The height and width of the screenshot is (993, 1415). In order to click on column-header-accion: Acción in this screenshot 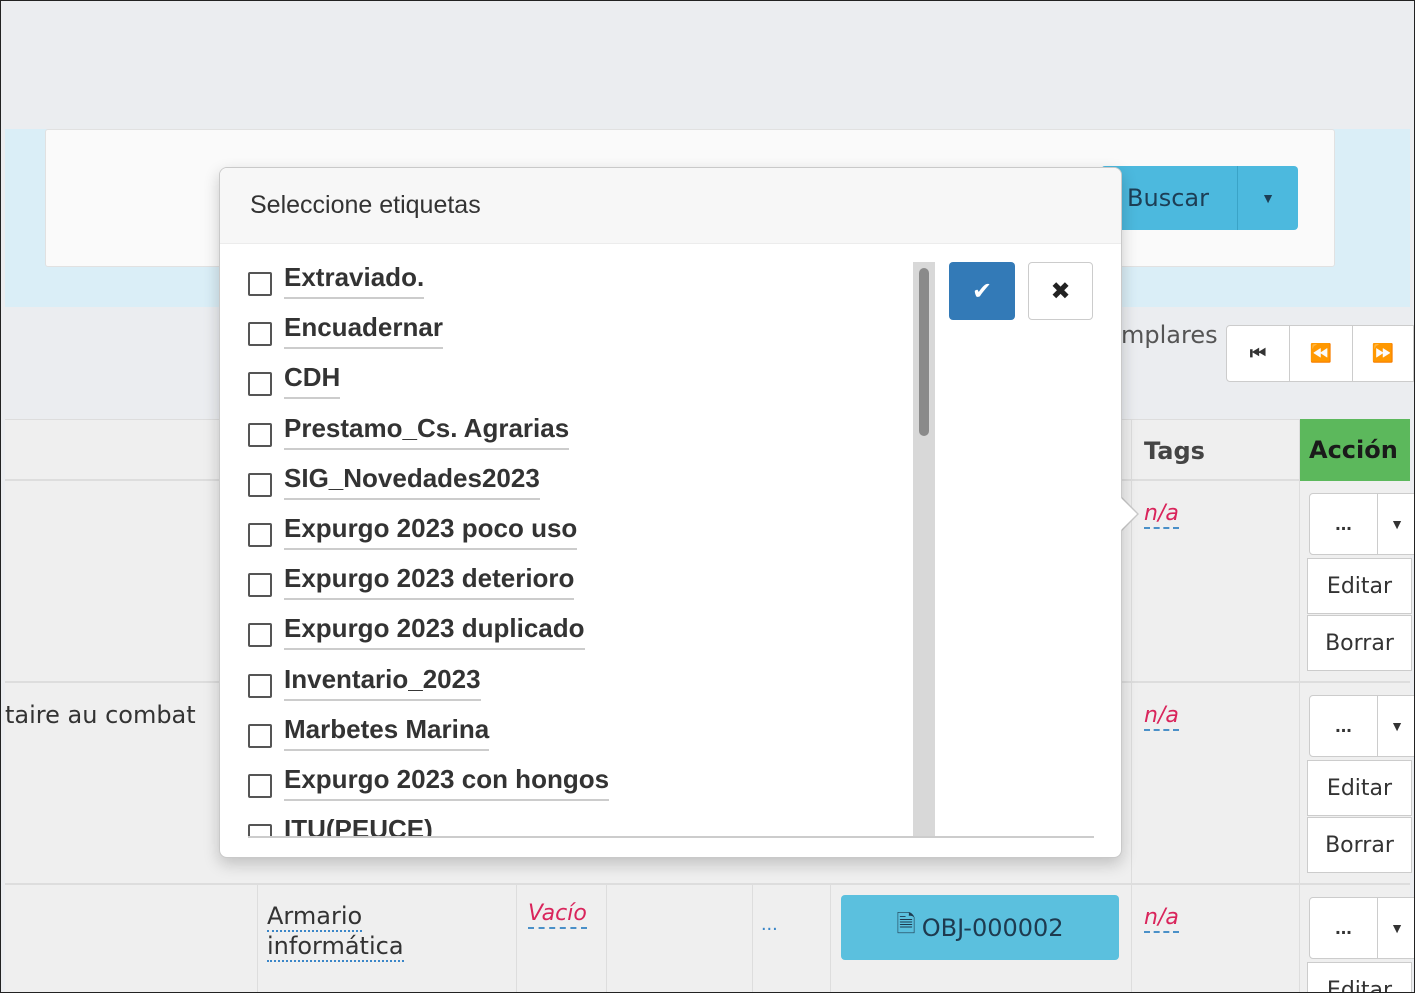, I will do `click(1354, 450)`.